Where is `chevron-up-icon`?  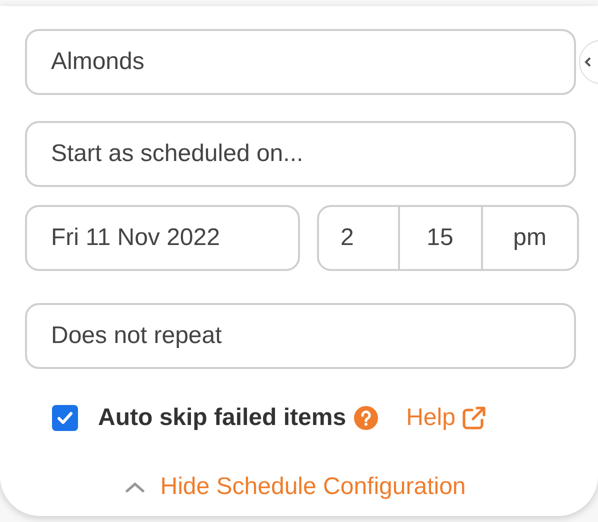
chevron-up-icon is located at coordinates (135, 487).